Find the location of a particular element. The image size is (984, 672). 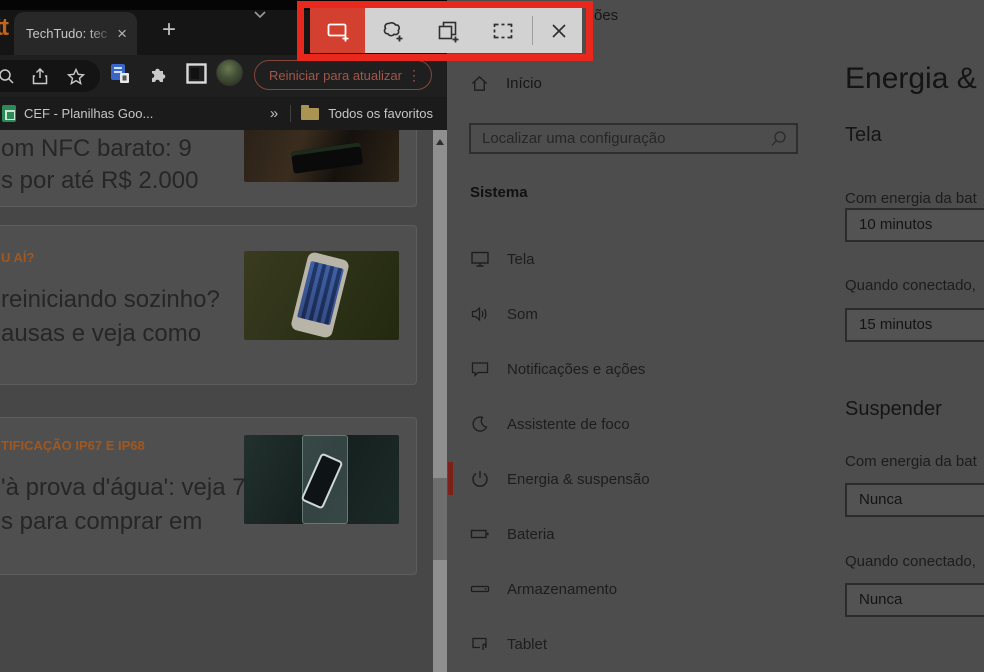

selected-item-accent-bar is located at coordinates (450, 478).